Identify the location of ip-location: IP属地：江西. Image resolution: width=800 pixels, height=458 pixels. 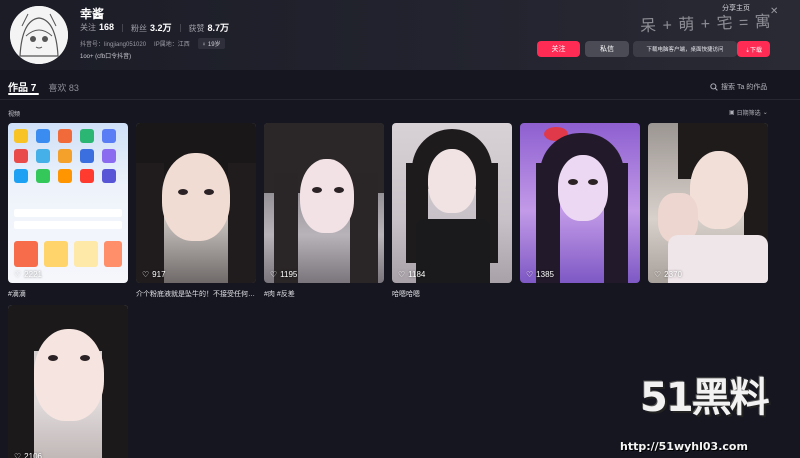
(172, 45).